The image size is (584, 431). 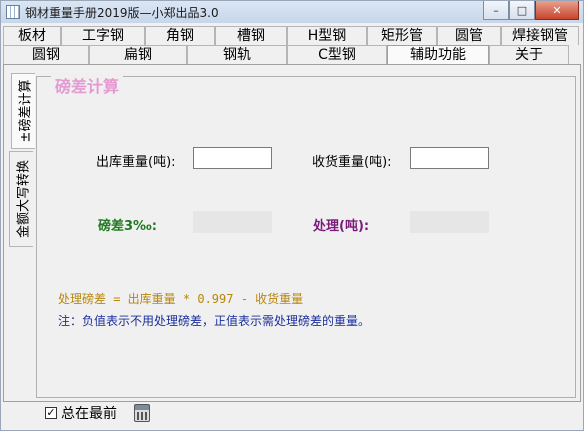 What do you see at coordinates (327, 35) in the screenshot?
I see `tab-h-beam: H型钢` at bounding box center [327, 35].